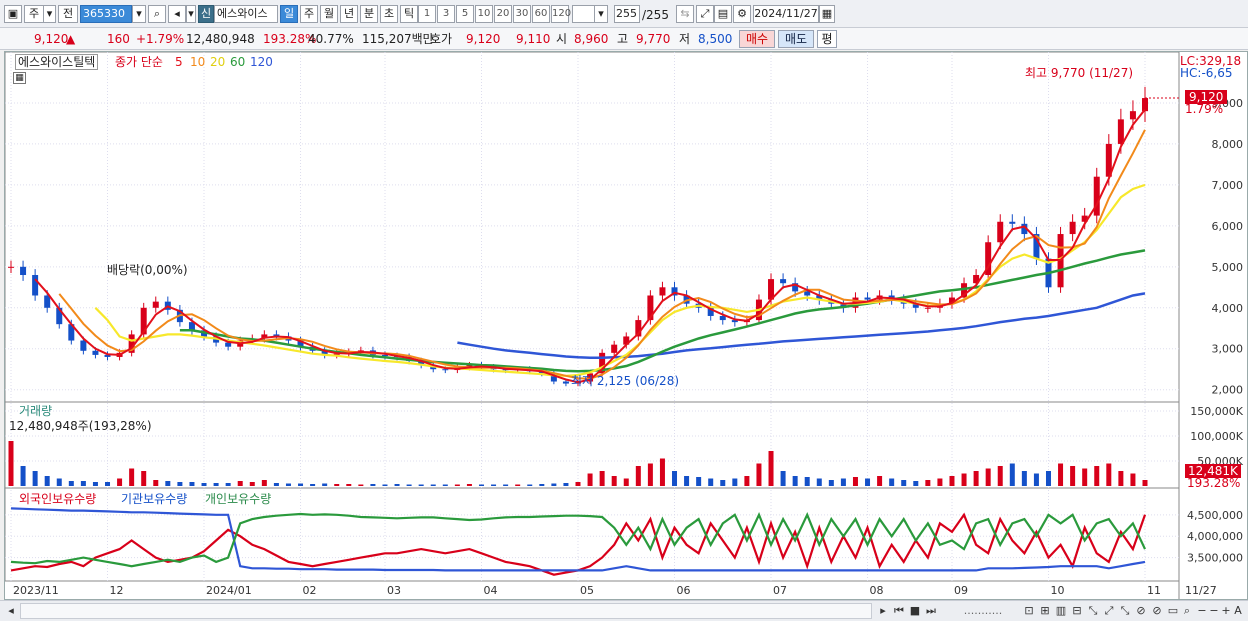 The width and height of the screenshot is (1248, 621). I want to click on x-tick-label-9: 08, so click(877, 590).